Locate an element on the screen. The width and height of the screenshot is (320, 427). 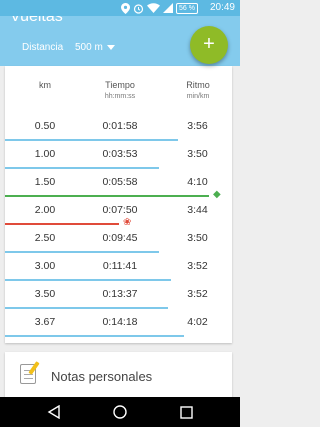
status-icons: 56 % is located at coordinates (159, 8).